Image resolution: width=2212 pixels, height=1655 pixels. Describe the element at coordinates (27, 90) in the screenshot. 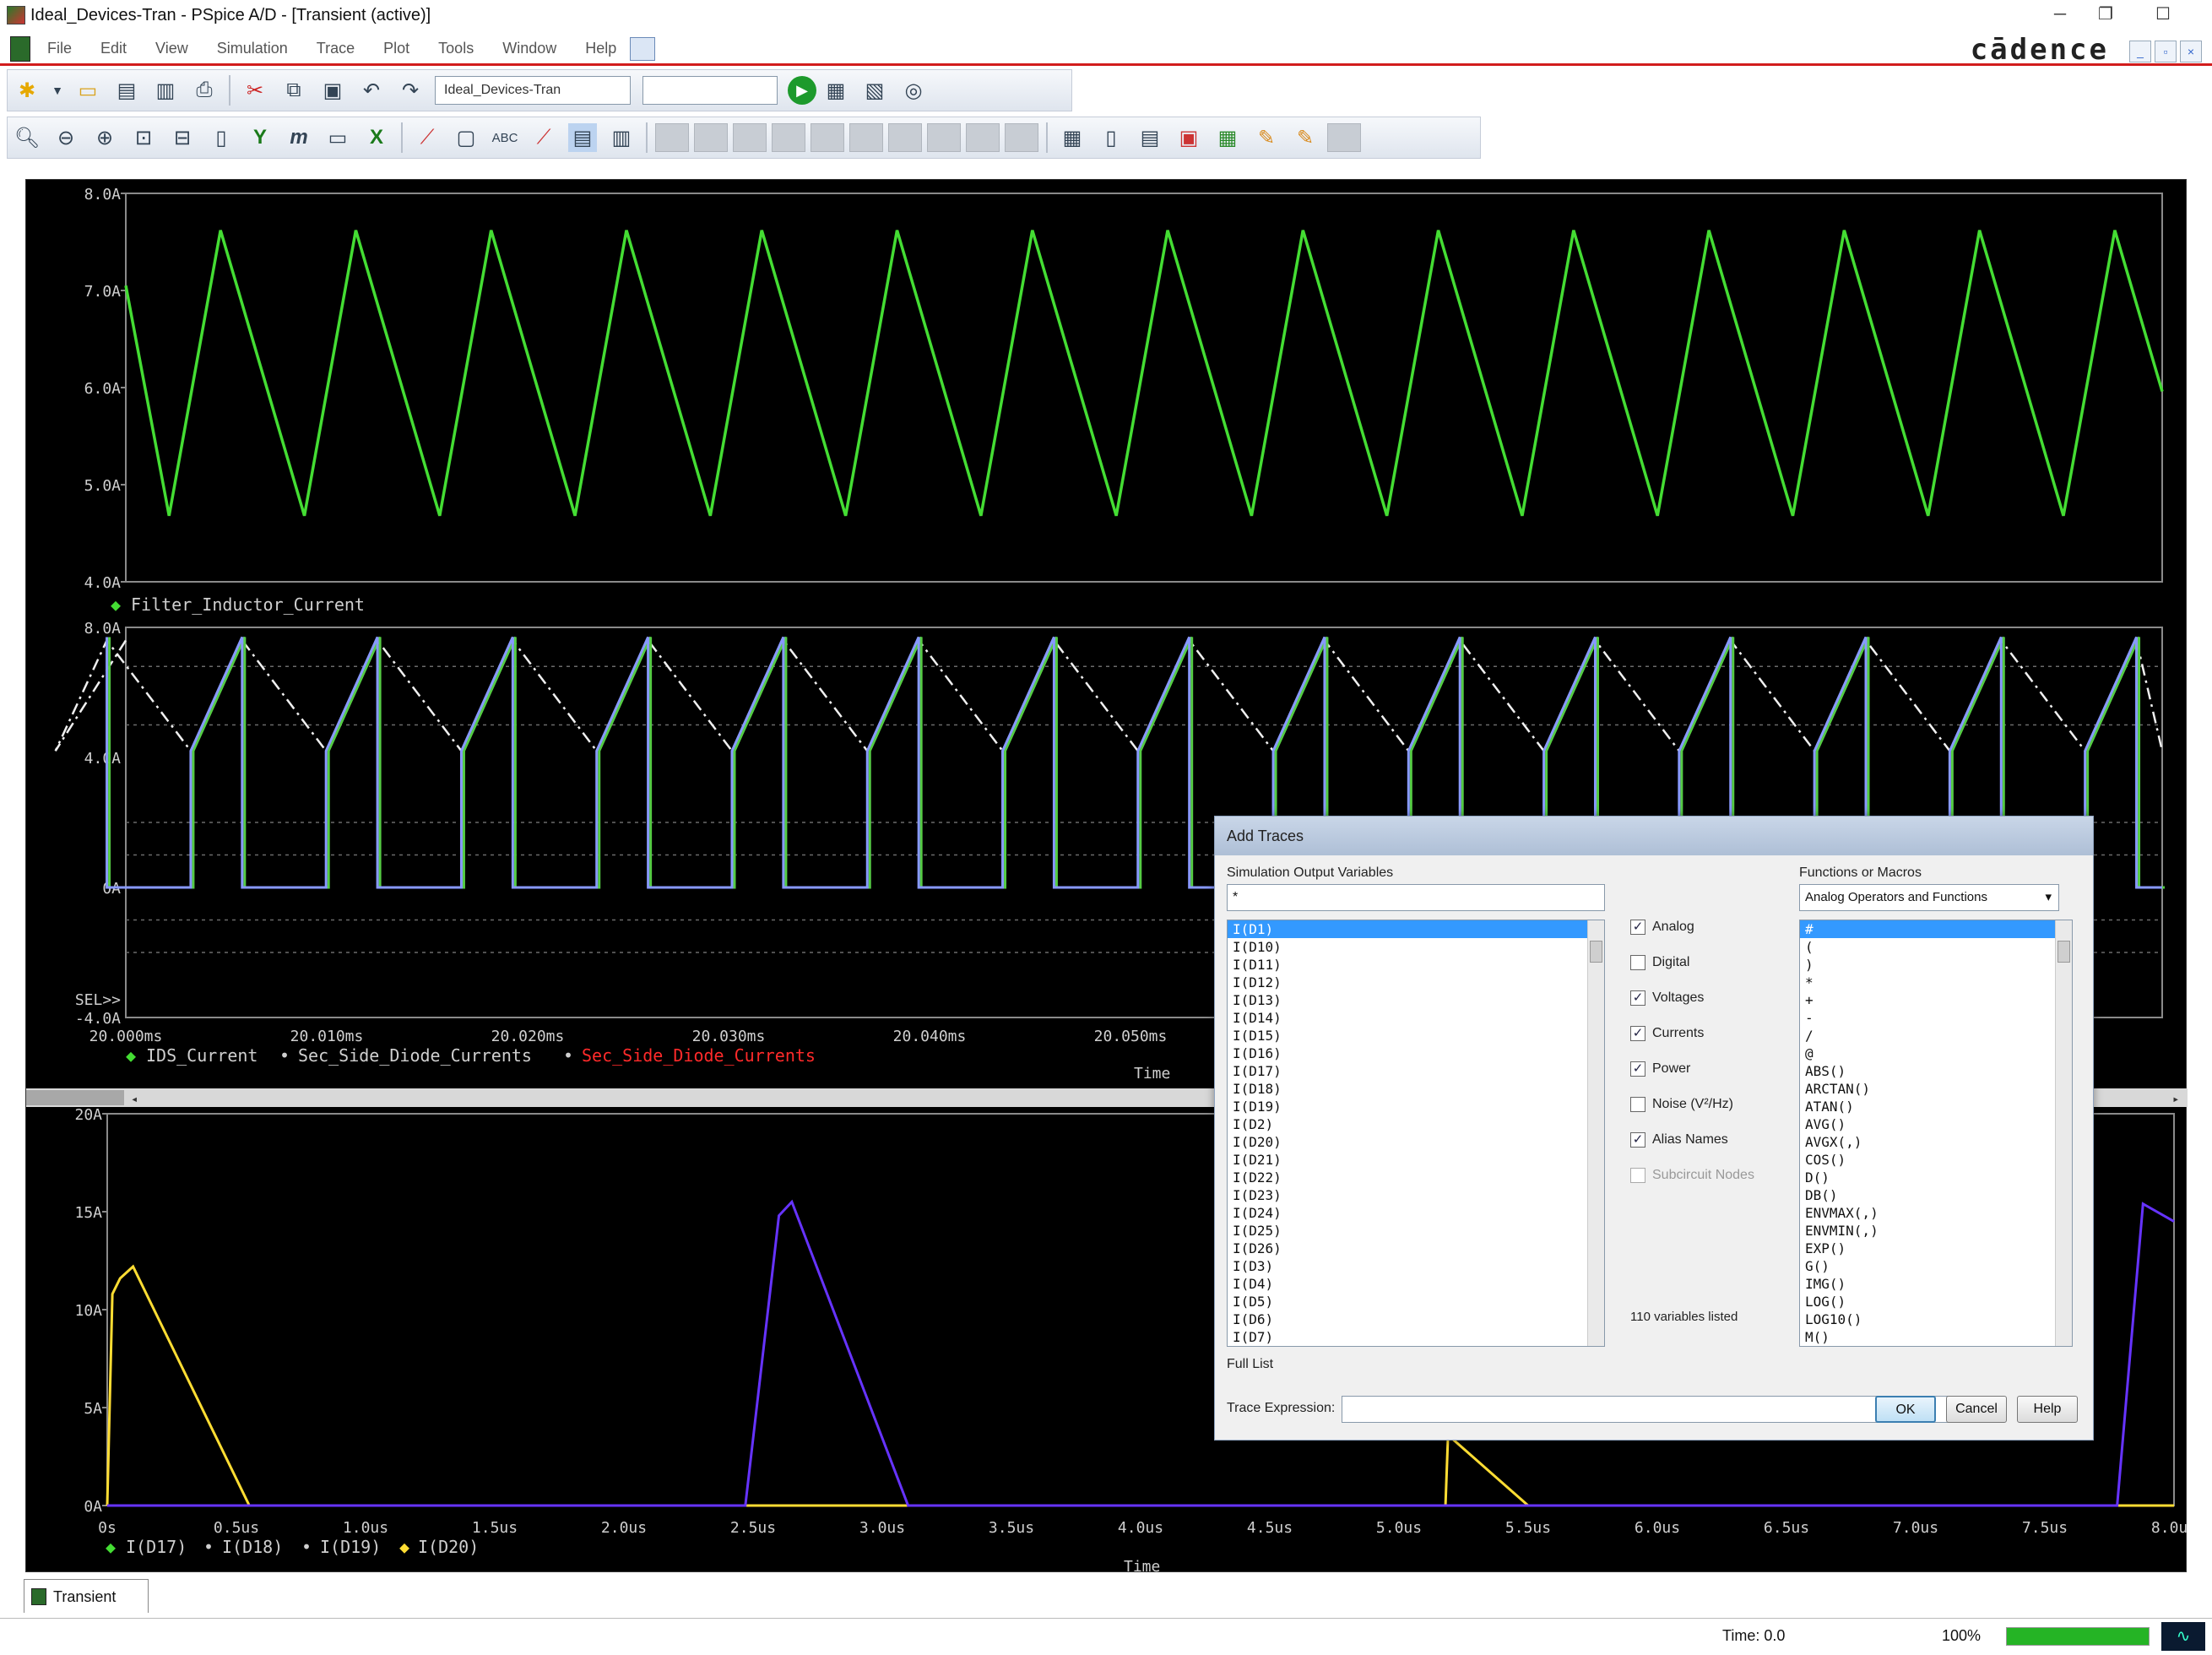

I see `new-icon: ✱` at that location.